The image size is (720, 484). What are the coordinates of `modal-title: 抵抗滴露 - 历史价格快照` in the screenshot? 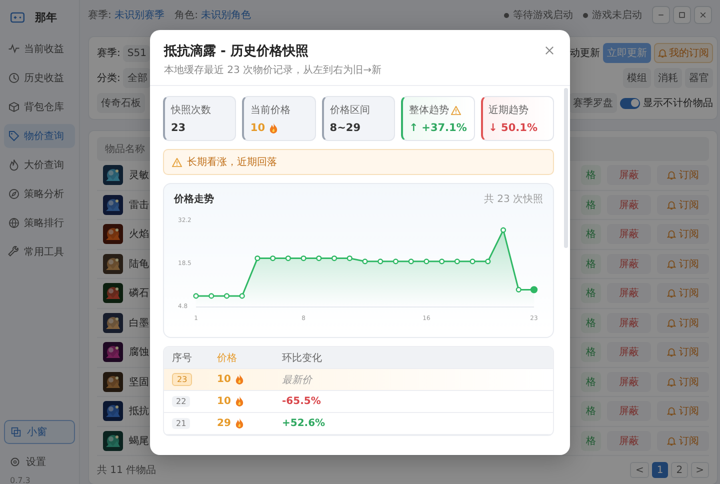 It's located at (237, 51).